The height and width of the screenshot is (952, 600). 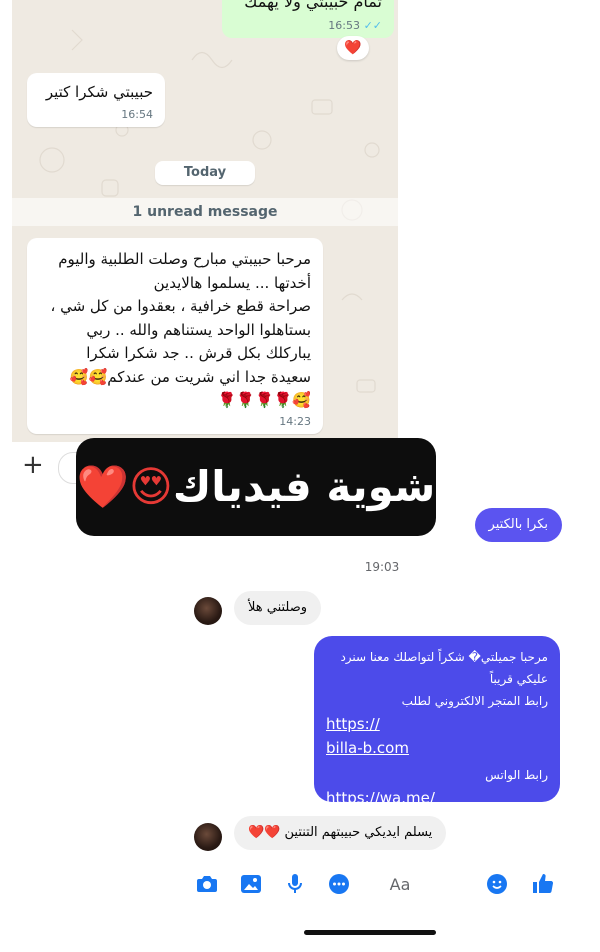 What do you see at coordinates (400, 885) in the screenshot?
I see `message-input: Aa` at bounding box center [400, 885].